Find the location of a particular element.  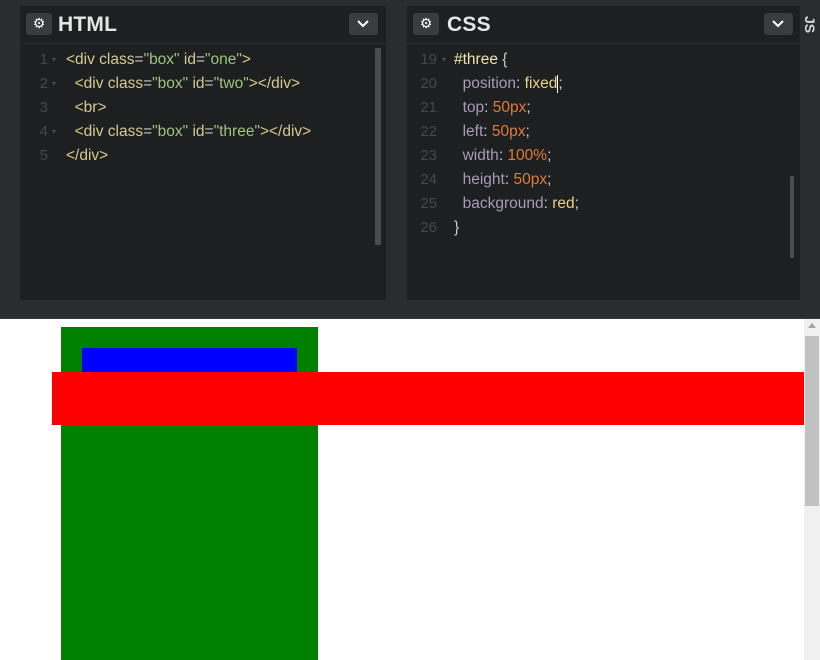

code-token: background is located at coordinates (499, 203).